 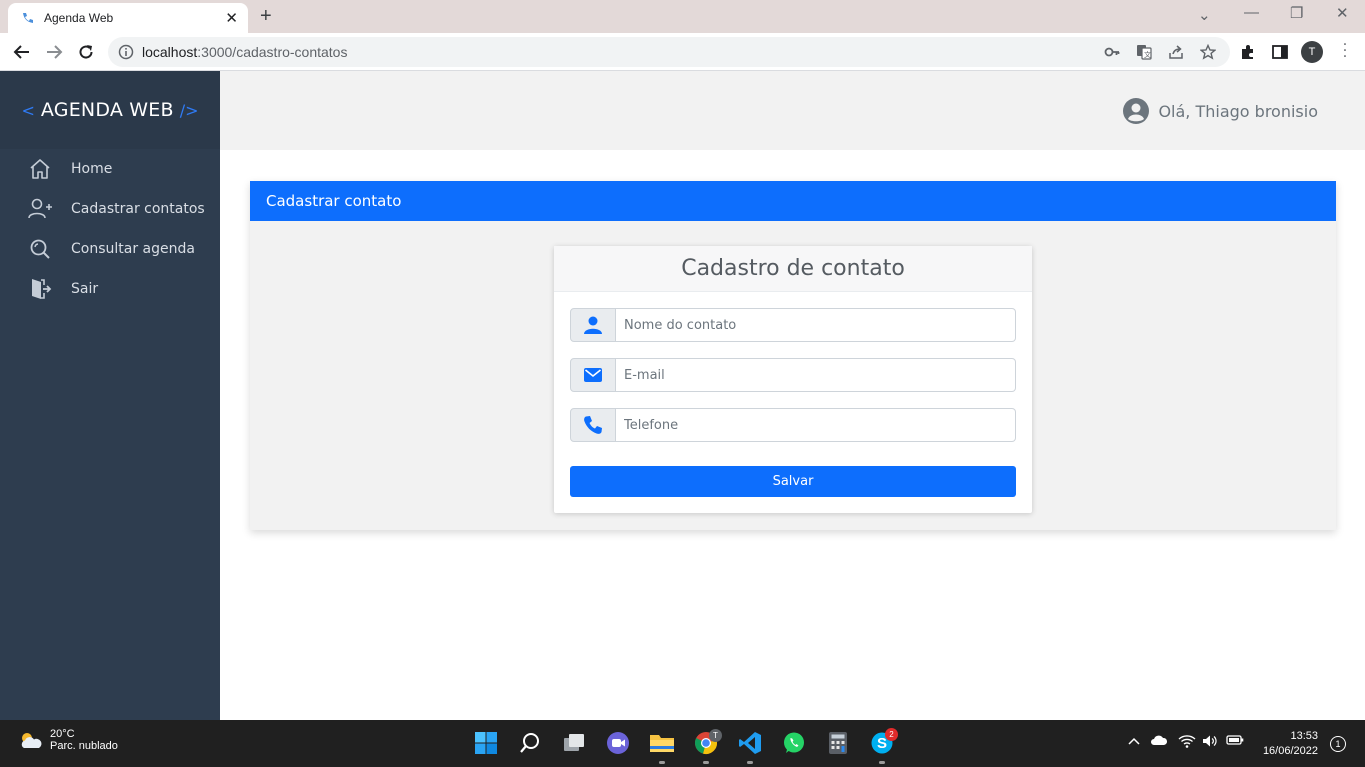 What do you see at coordinates (1210, 742) in the screenshot?
I see `volume-icon` at bounding box center [1210, 742].